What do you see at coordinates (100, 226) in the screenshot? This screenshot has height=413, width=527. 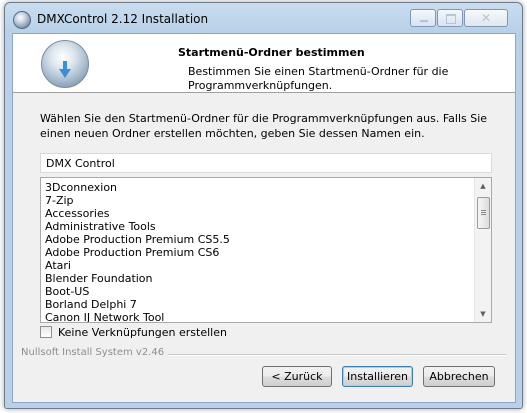 I see `list-item: Administrative Tools` at bounding box center [100, 226].